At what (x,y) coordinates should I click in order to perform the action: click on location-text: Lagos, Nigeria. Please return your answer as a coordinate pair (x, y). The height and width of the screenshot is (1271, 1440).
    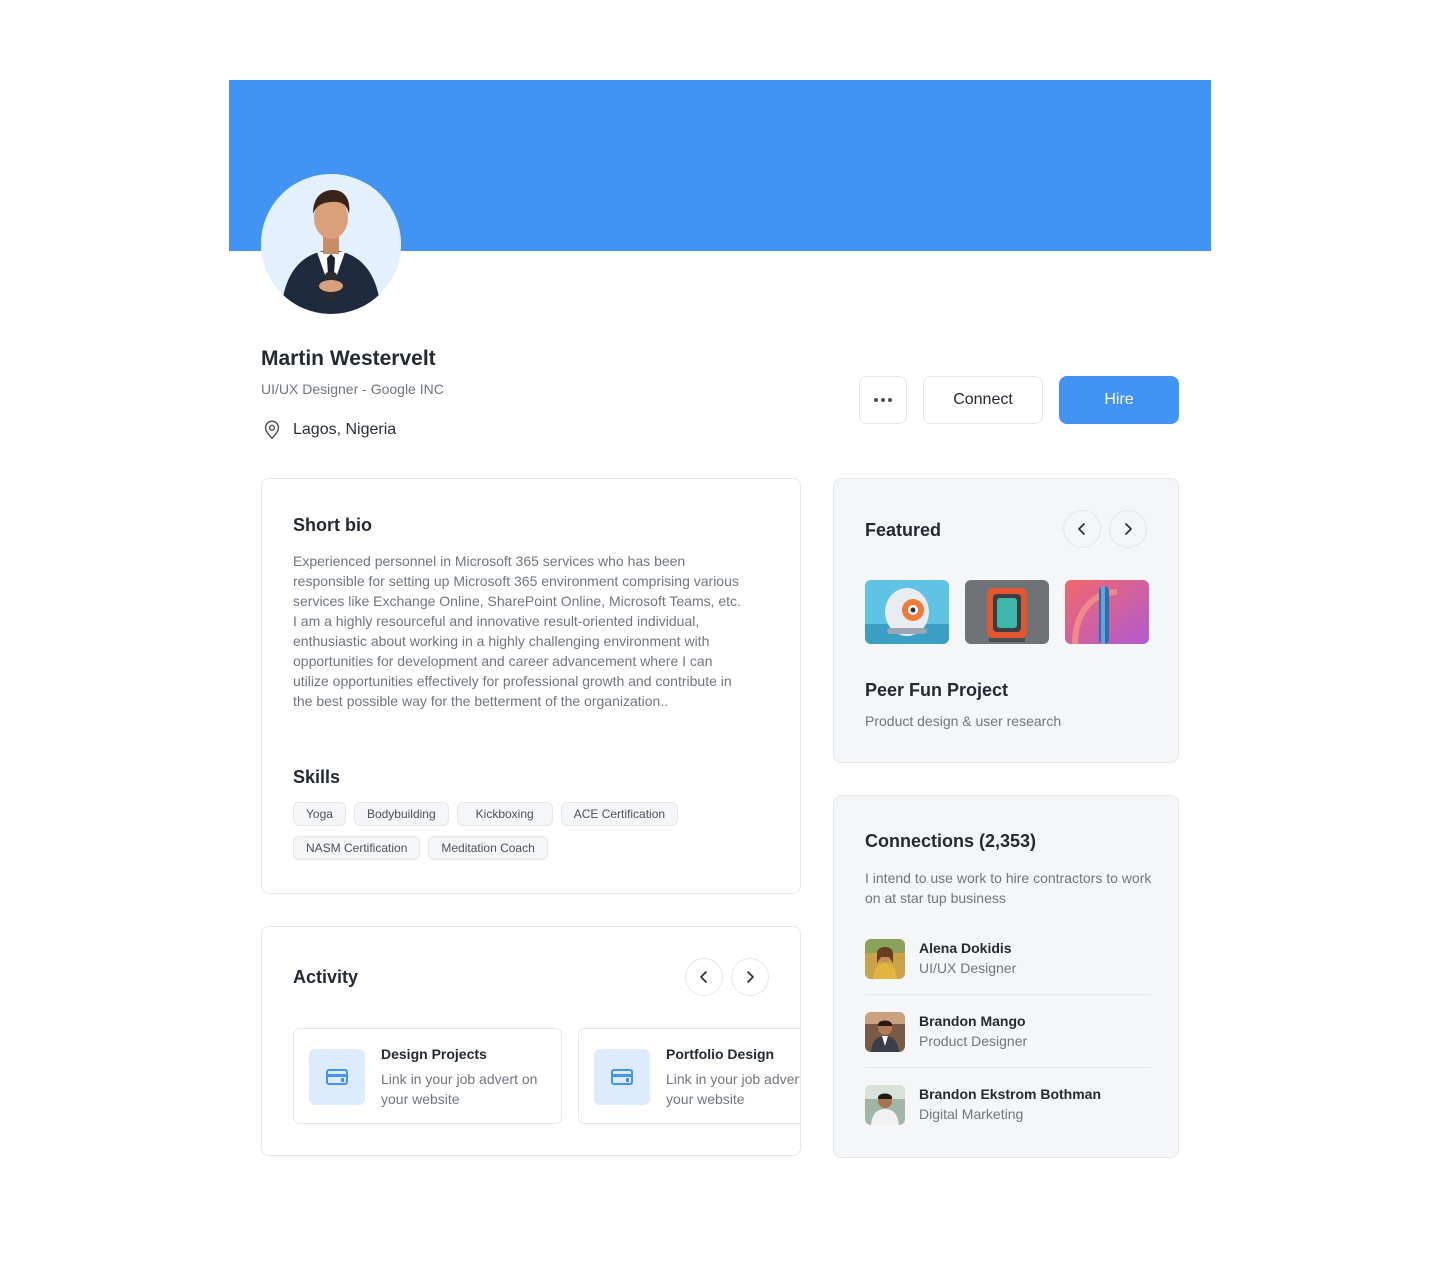
    Looking at the image, I should click on (345, 429).